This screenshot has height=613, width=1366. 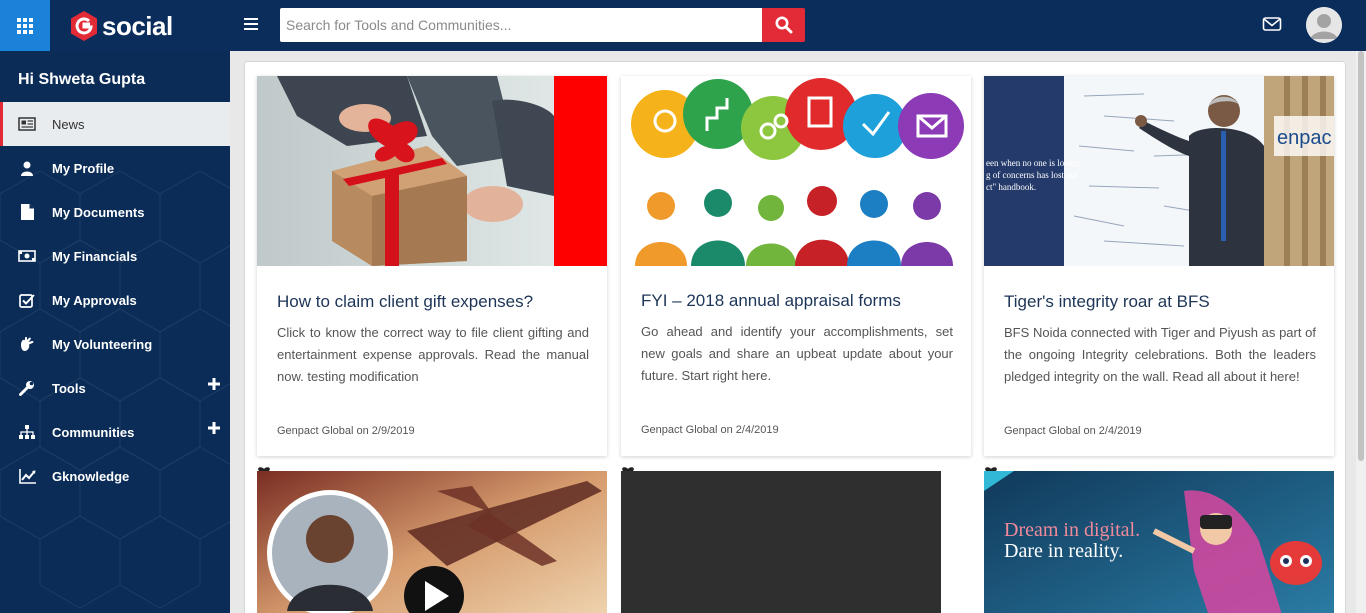 I want to click on banner-line-1: Dream in digital., so click(x=1072, y=530).